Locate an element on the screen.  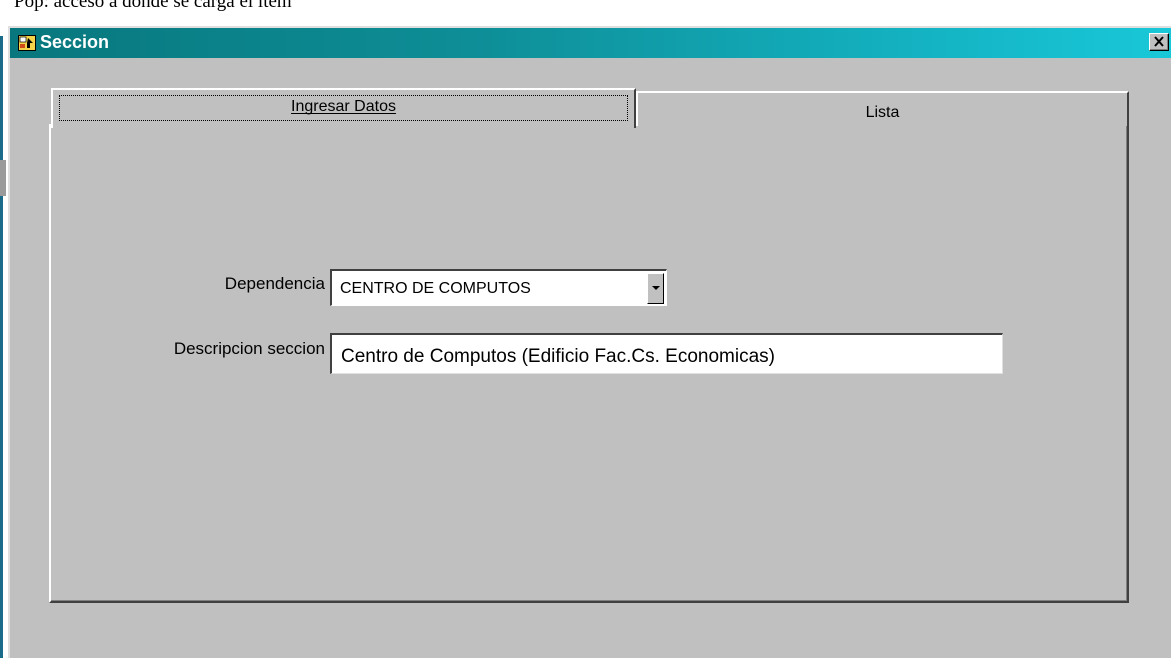
close-button is located at coordinates (1159, 42).